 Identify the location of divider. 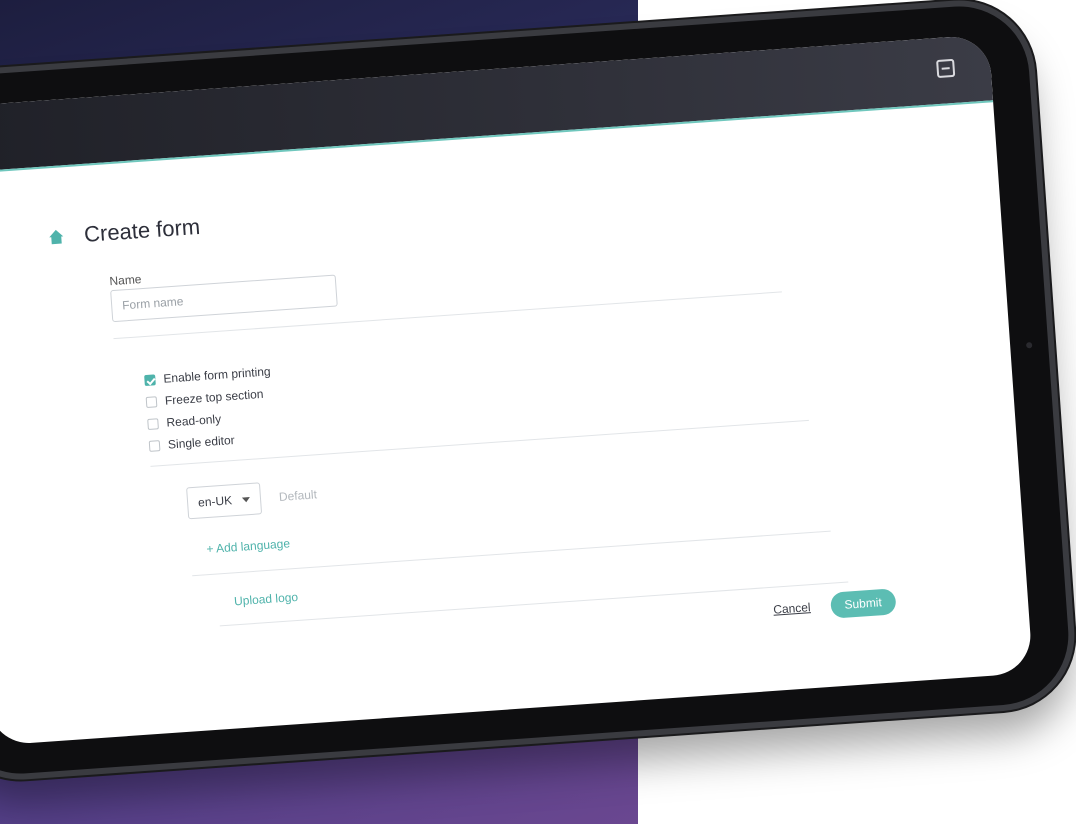
(534, 604).